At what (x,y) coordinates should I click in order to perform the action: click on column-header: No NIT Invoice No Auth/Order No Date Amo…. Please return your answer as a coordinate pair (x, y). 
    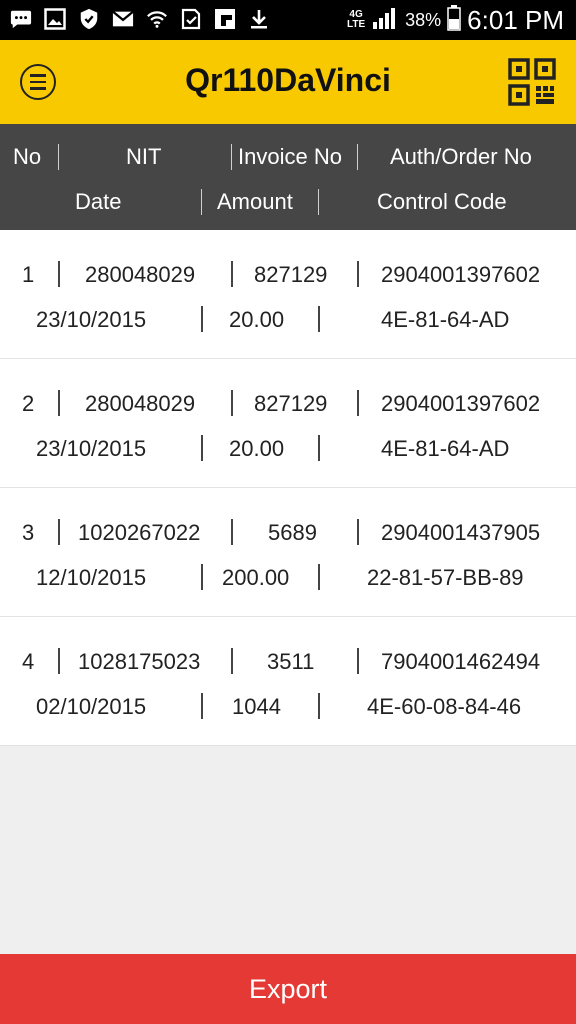
    Looking at the image, I should click on (288, 177).